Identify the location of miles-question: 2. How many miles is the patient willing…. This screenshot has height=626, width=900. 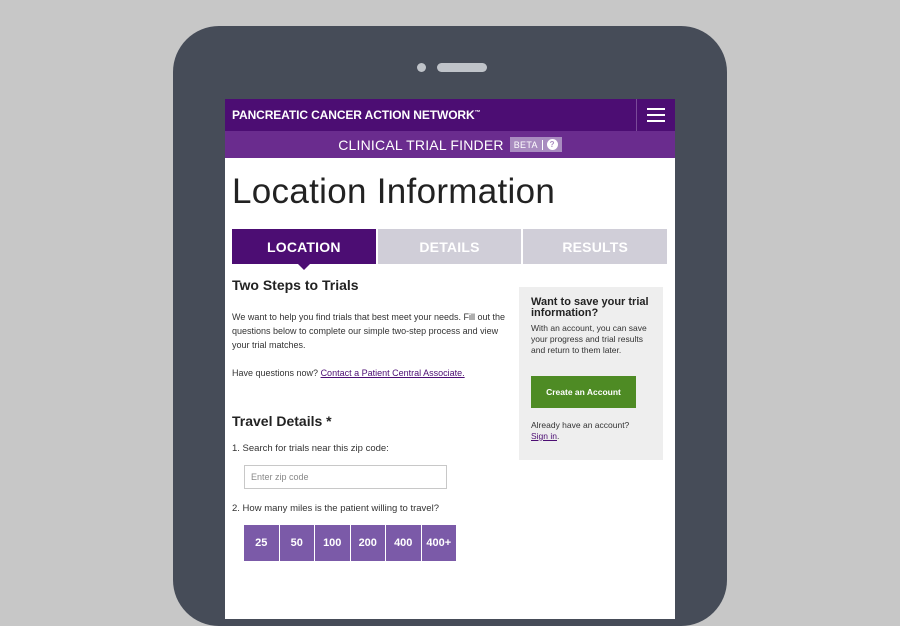
(335, 508).